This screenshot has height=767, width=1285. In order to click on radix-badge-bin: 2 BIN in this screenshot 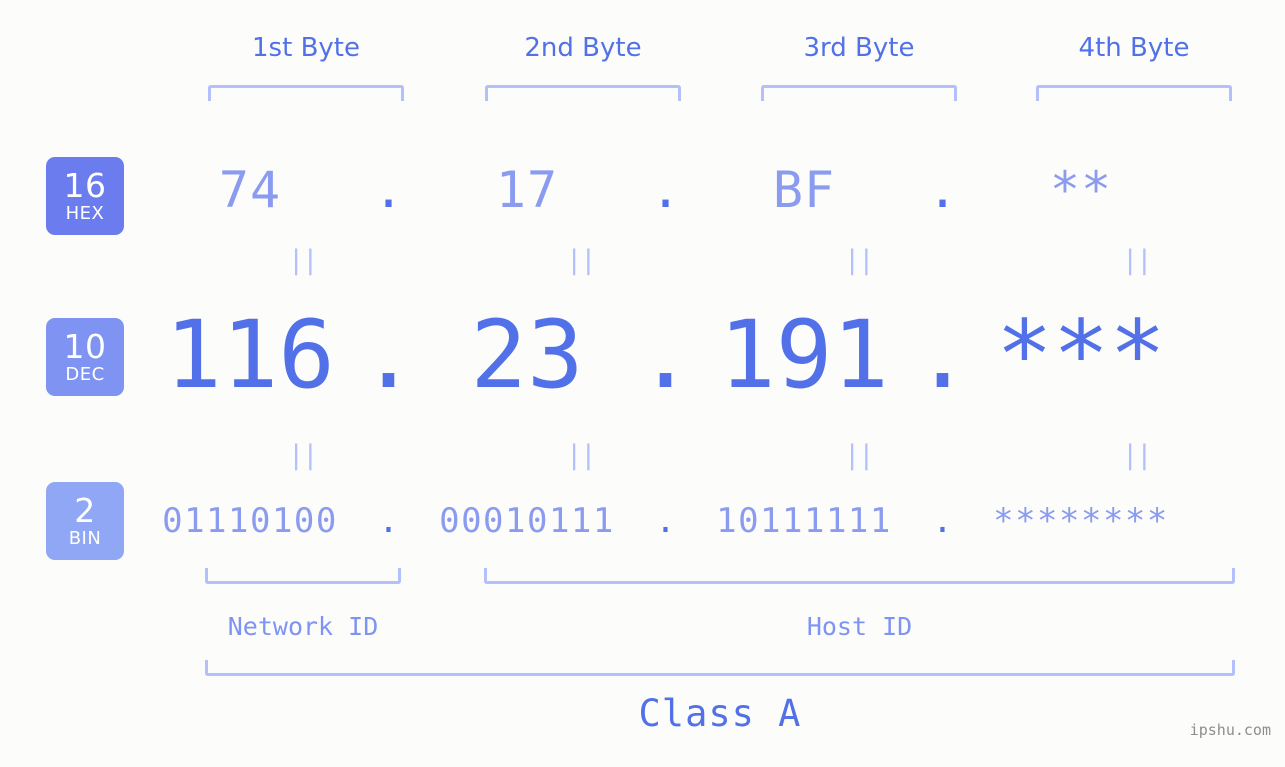, I will do `click(85, 521)`.